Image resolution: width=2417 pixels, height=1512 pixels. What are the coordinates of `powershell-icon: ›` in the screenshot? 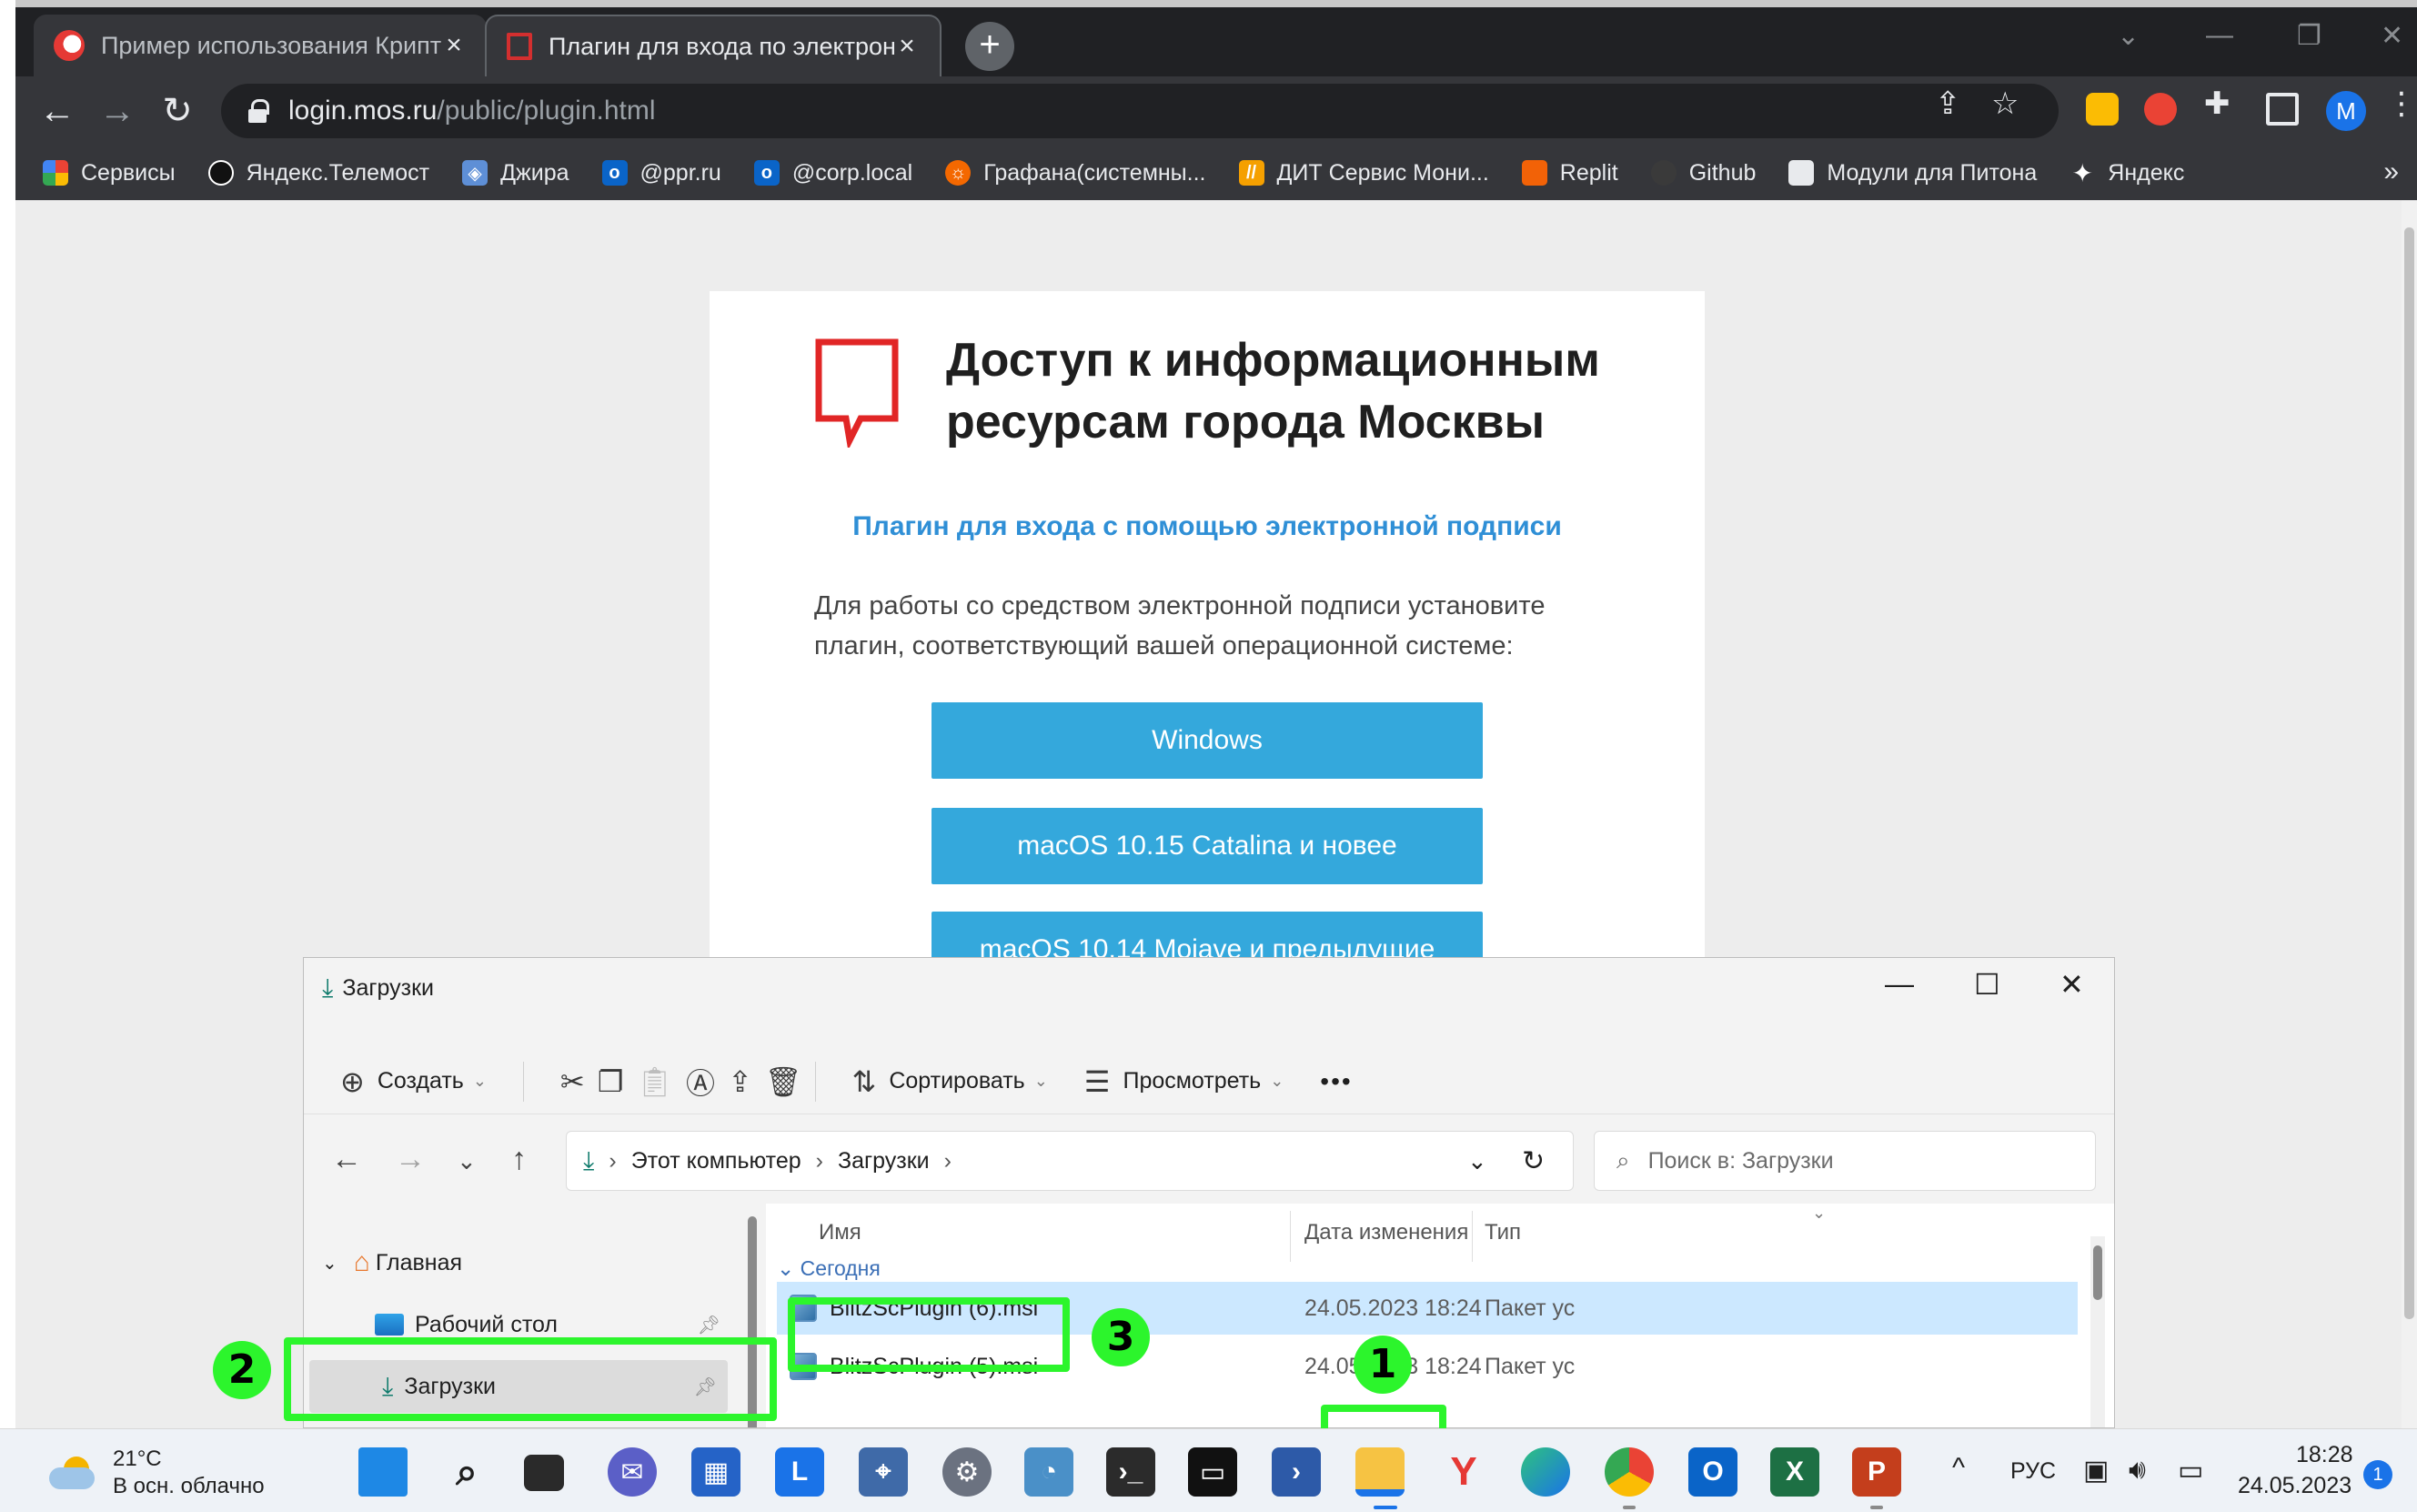 It's located at (1296, 1472).